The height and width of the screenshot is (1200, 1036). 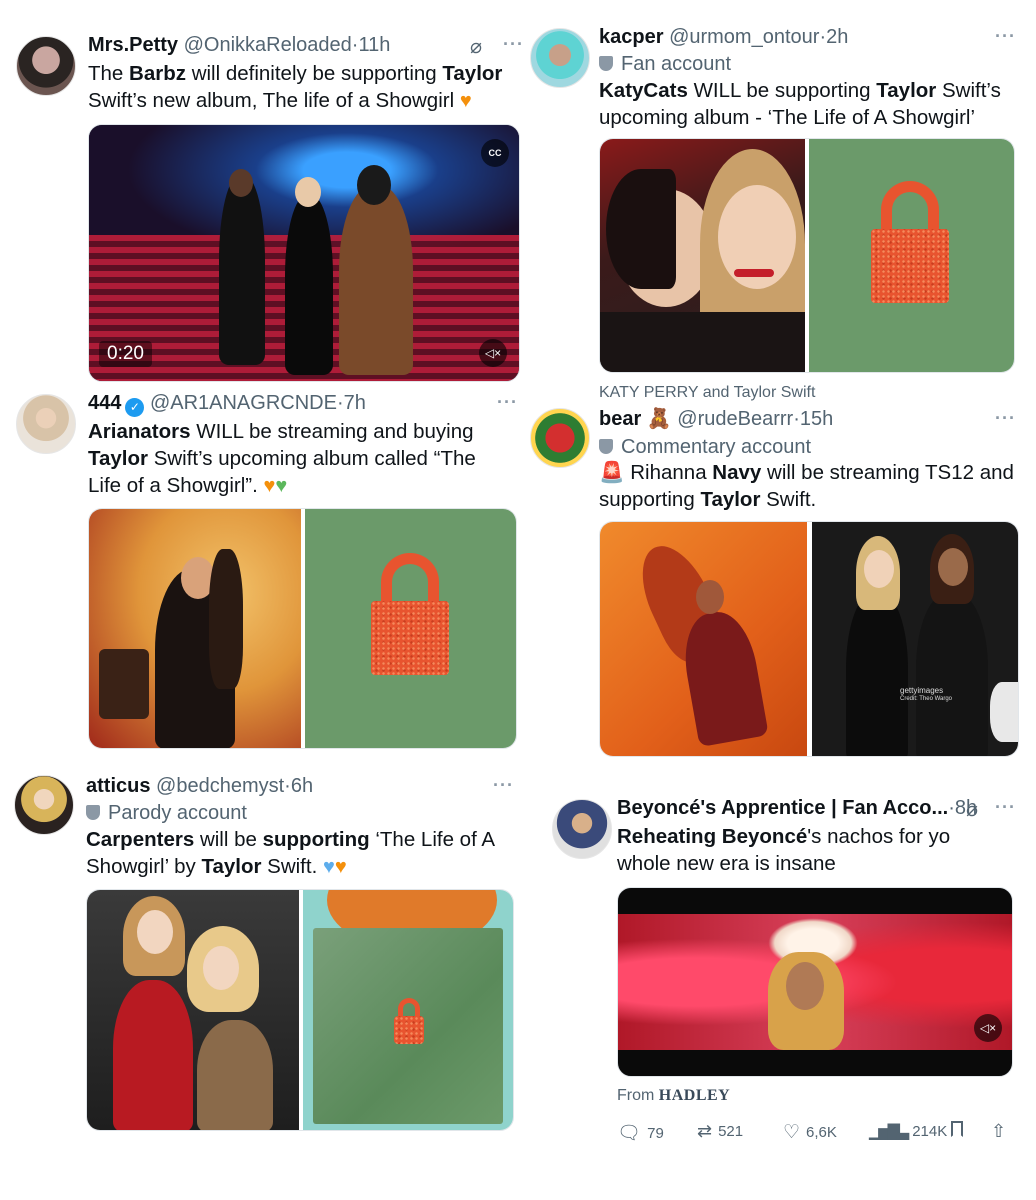 What do you see at coordinates (629, 1133) in the screenshot?
I see `reply-icon: 🗨` at bounding box center [629, 1133].